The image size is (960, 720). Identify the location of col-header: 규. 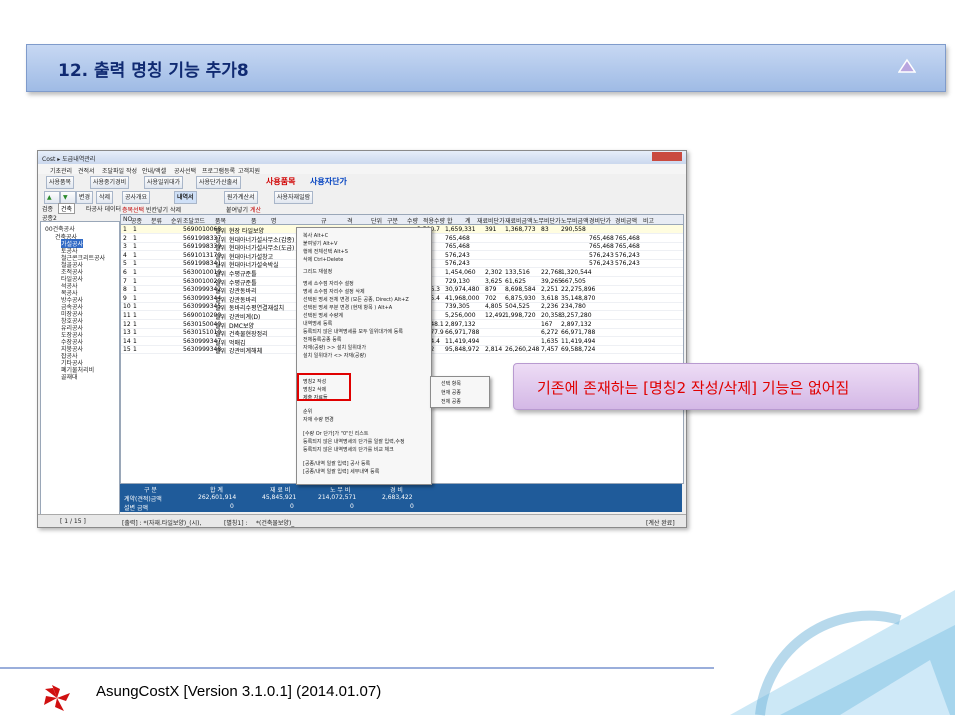
(324, 221).